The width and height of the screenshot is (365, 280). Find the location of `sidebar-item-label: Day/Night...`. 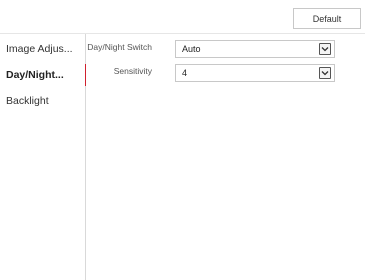

sidebar-item-label: Day/Night... is located at coordinates (35, 75).